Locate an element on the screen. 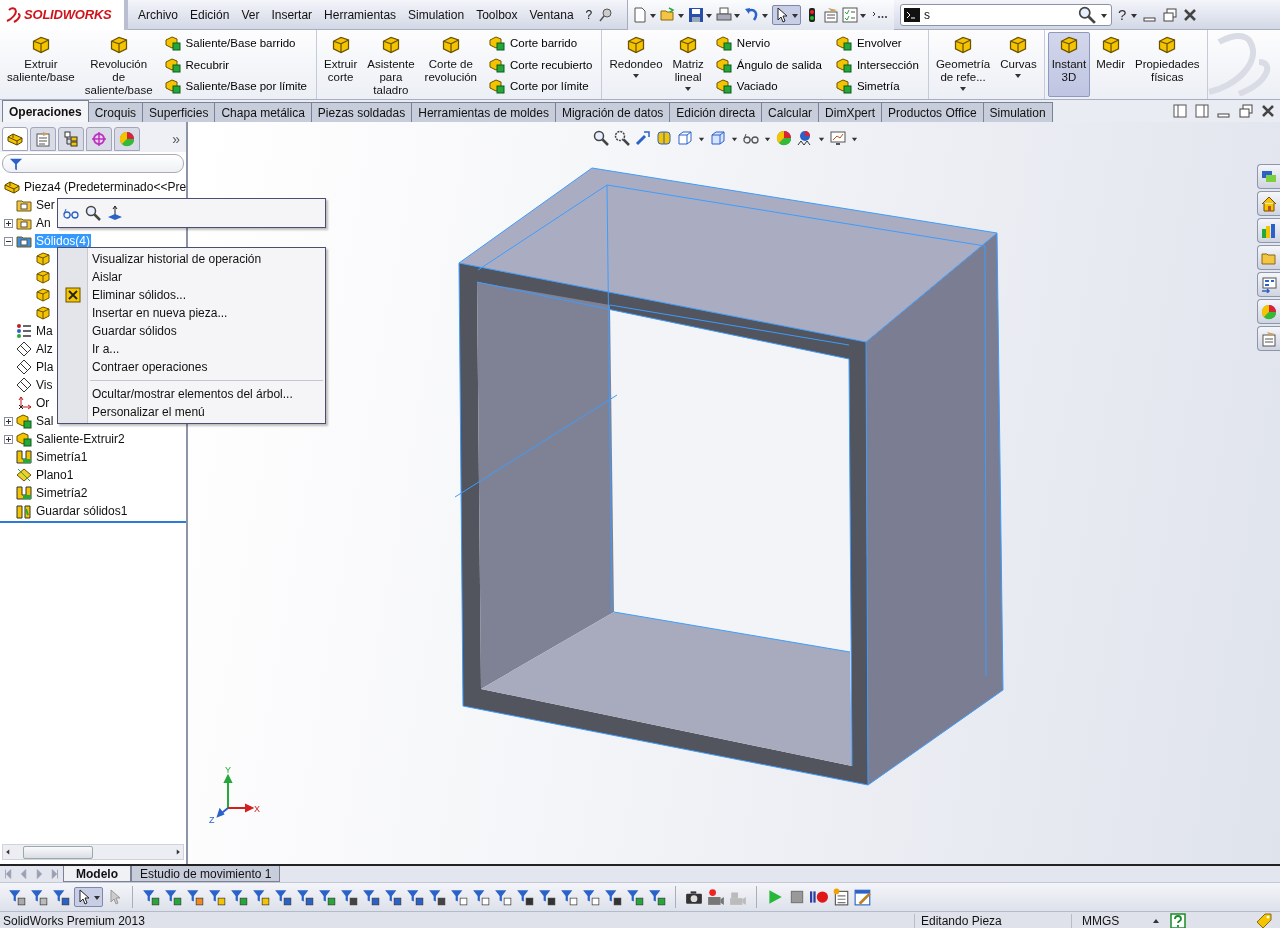 The height and width of the screenshot is (928, 1280). help-button: ? is located at coordinates (1122, 14).